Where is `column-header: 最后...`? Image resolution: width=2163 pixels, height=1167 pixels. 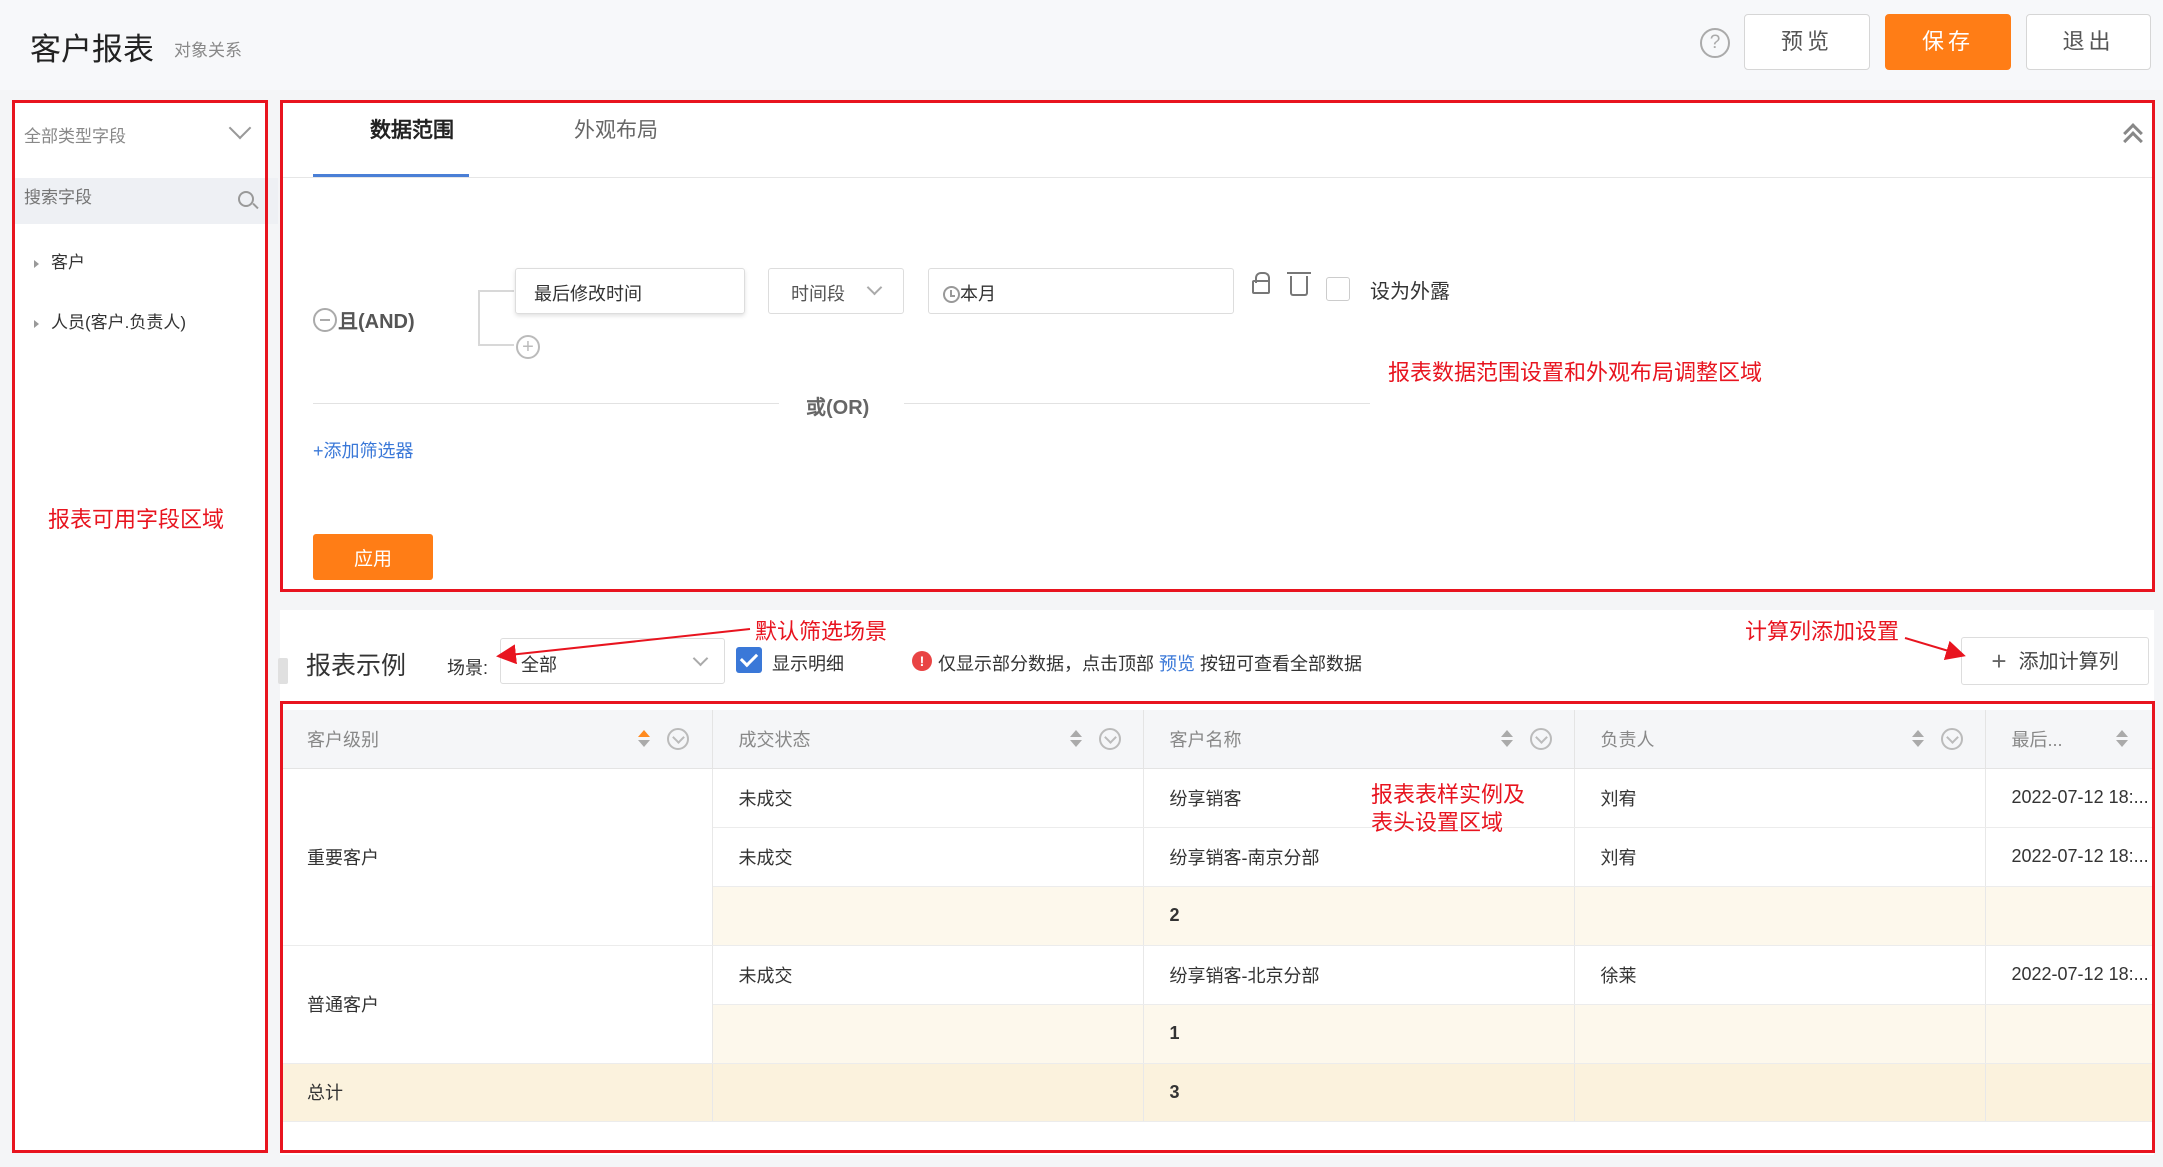 column-header: 最后... is located at coordinates (2069, 739).